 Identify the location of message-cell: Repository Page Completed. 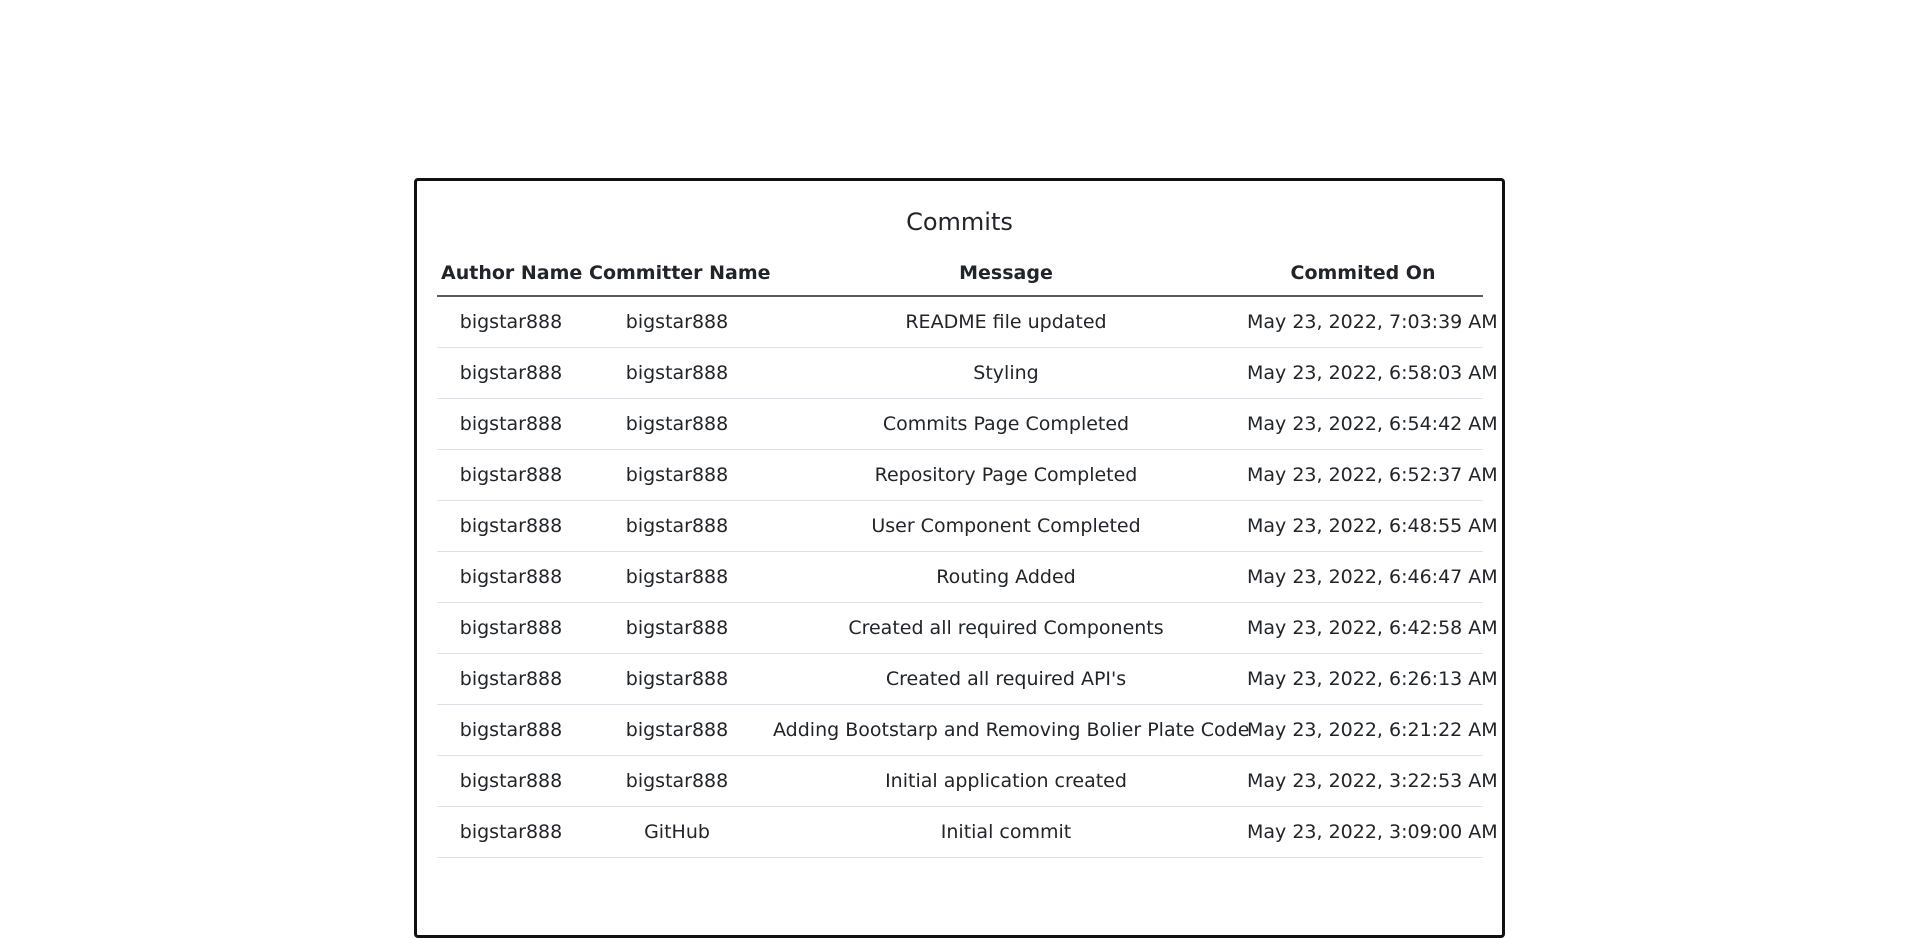
(1006, 475).